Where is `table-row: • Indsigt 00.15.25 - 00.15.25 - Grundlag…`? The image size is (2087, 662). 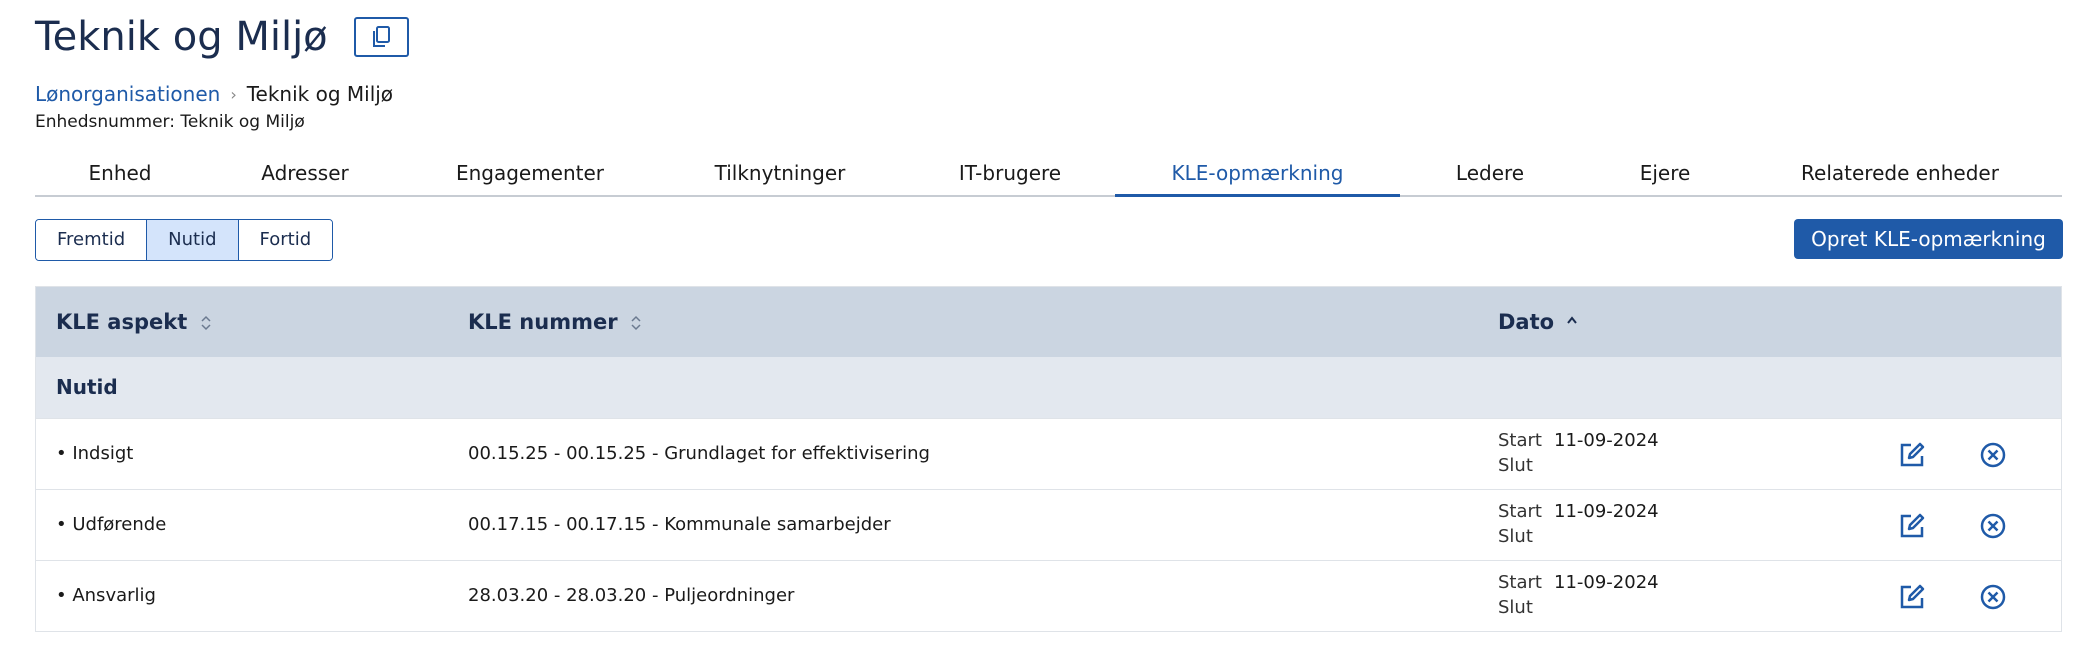 table-row: • Indsigt 00.15.25 - 00.15.25 - Grundlag… is located at coordinates (1048, 454).